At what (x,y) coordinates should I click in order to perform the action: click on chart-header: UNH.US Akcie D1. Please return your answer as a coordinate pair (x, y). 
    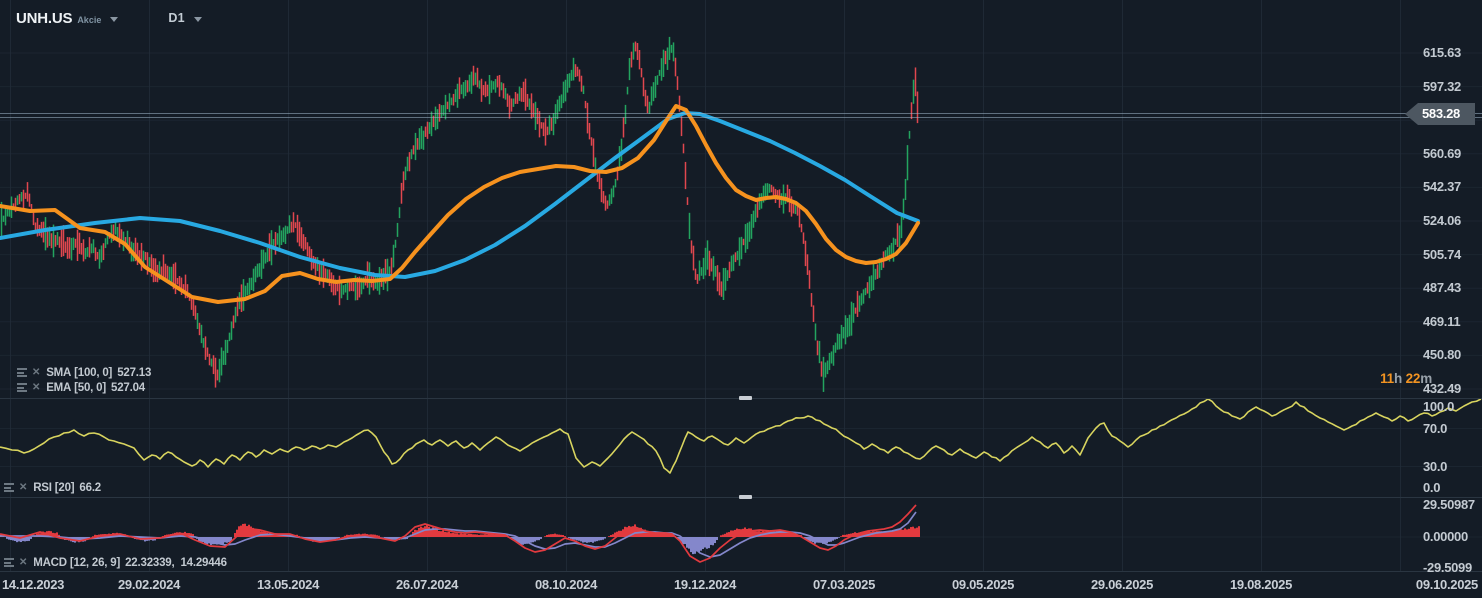
    Looking at the image, I should click on (109, 18).